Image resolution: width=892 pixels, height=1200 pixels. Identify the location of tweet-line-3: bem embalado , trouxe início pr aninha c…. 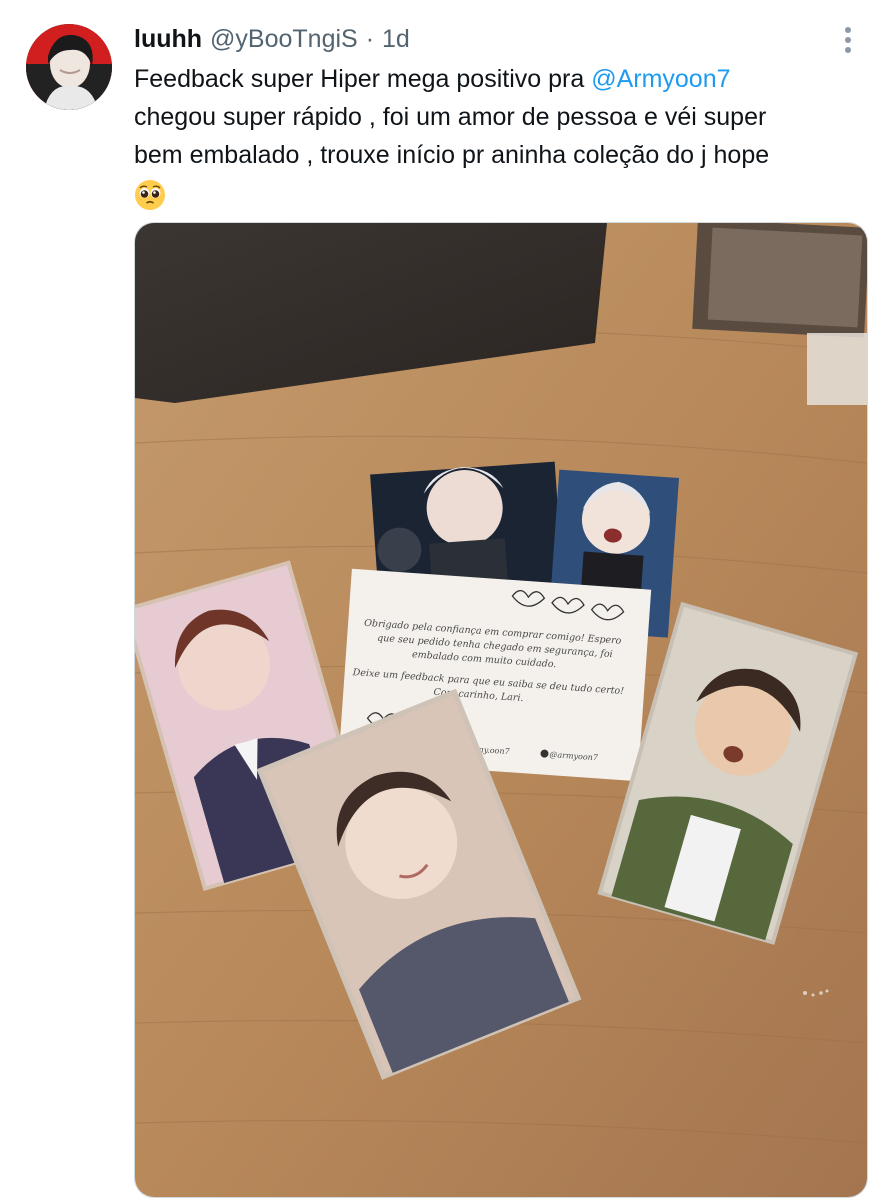
(452, 155).